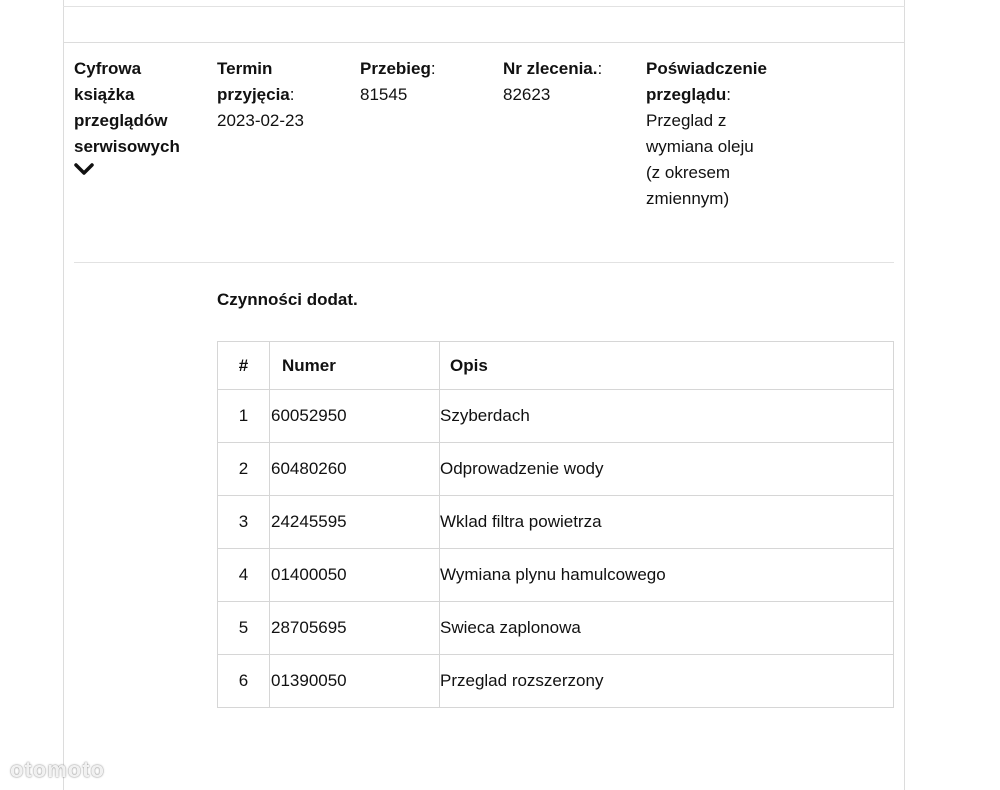  I want to click on table-row: 3 24245595 Wklad filtra powietrza, so click(555, 522).